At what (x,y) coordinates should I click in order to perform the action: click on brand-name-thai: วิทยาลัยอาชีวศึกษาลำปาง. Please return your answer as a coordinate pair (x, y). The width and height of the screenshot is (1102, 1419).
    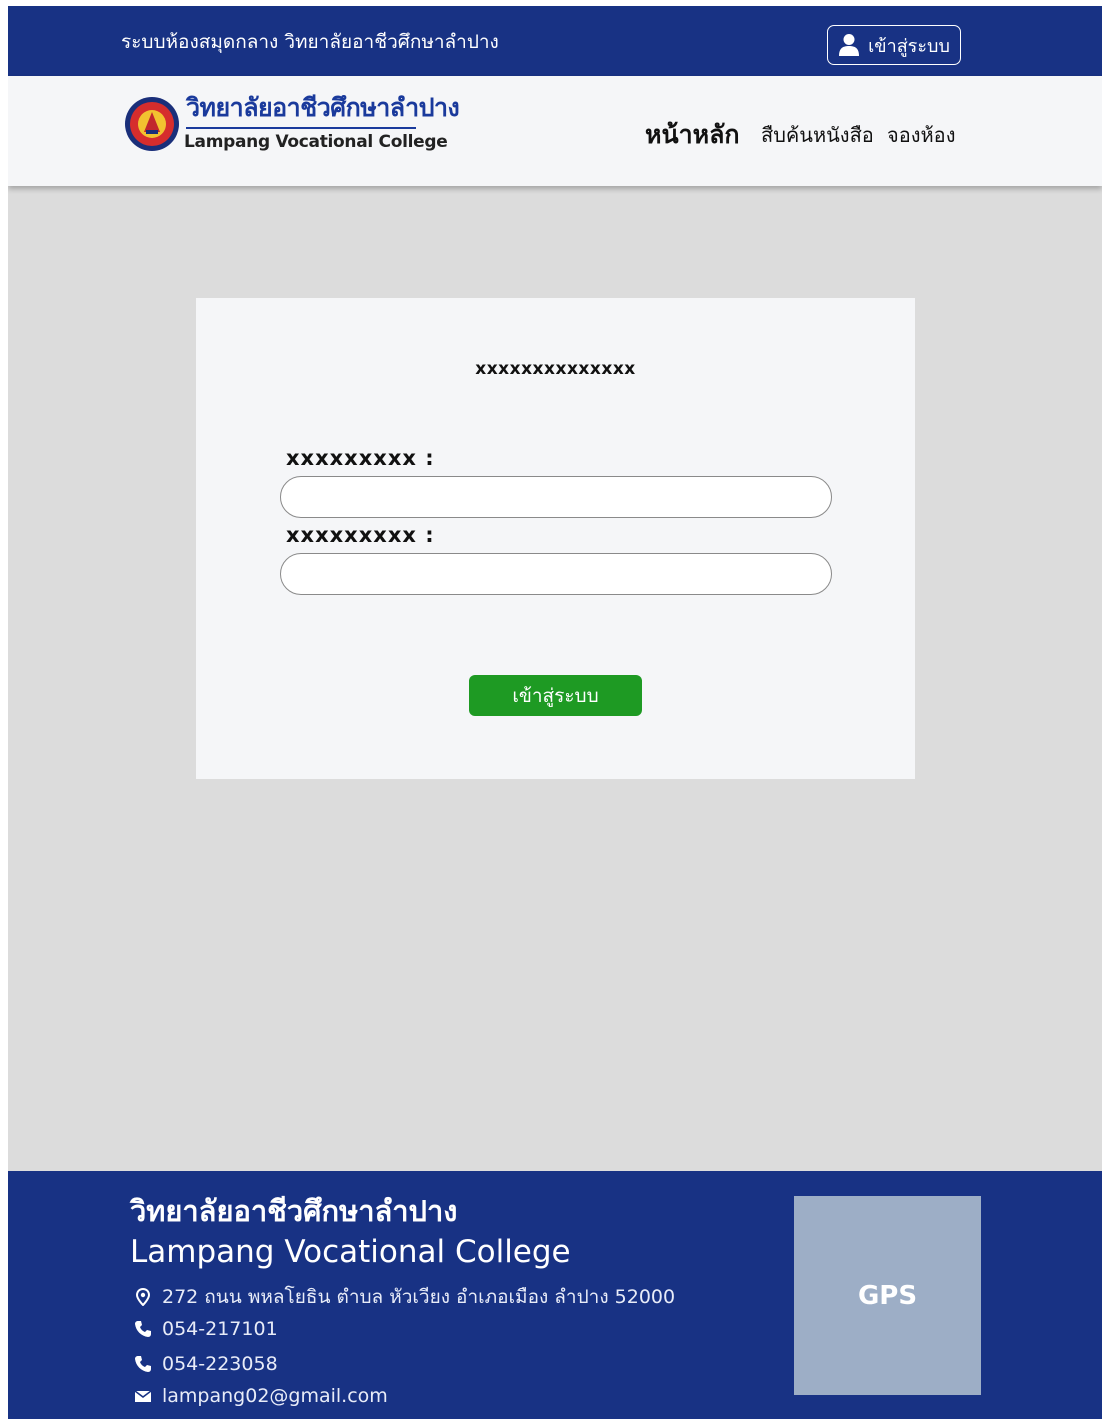
    Looking at the image, I should click on (323, 107).